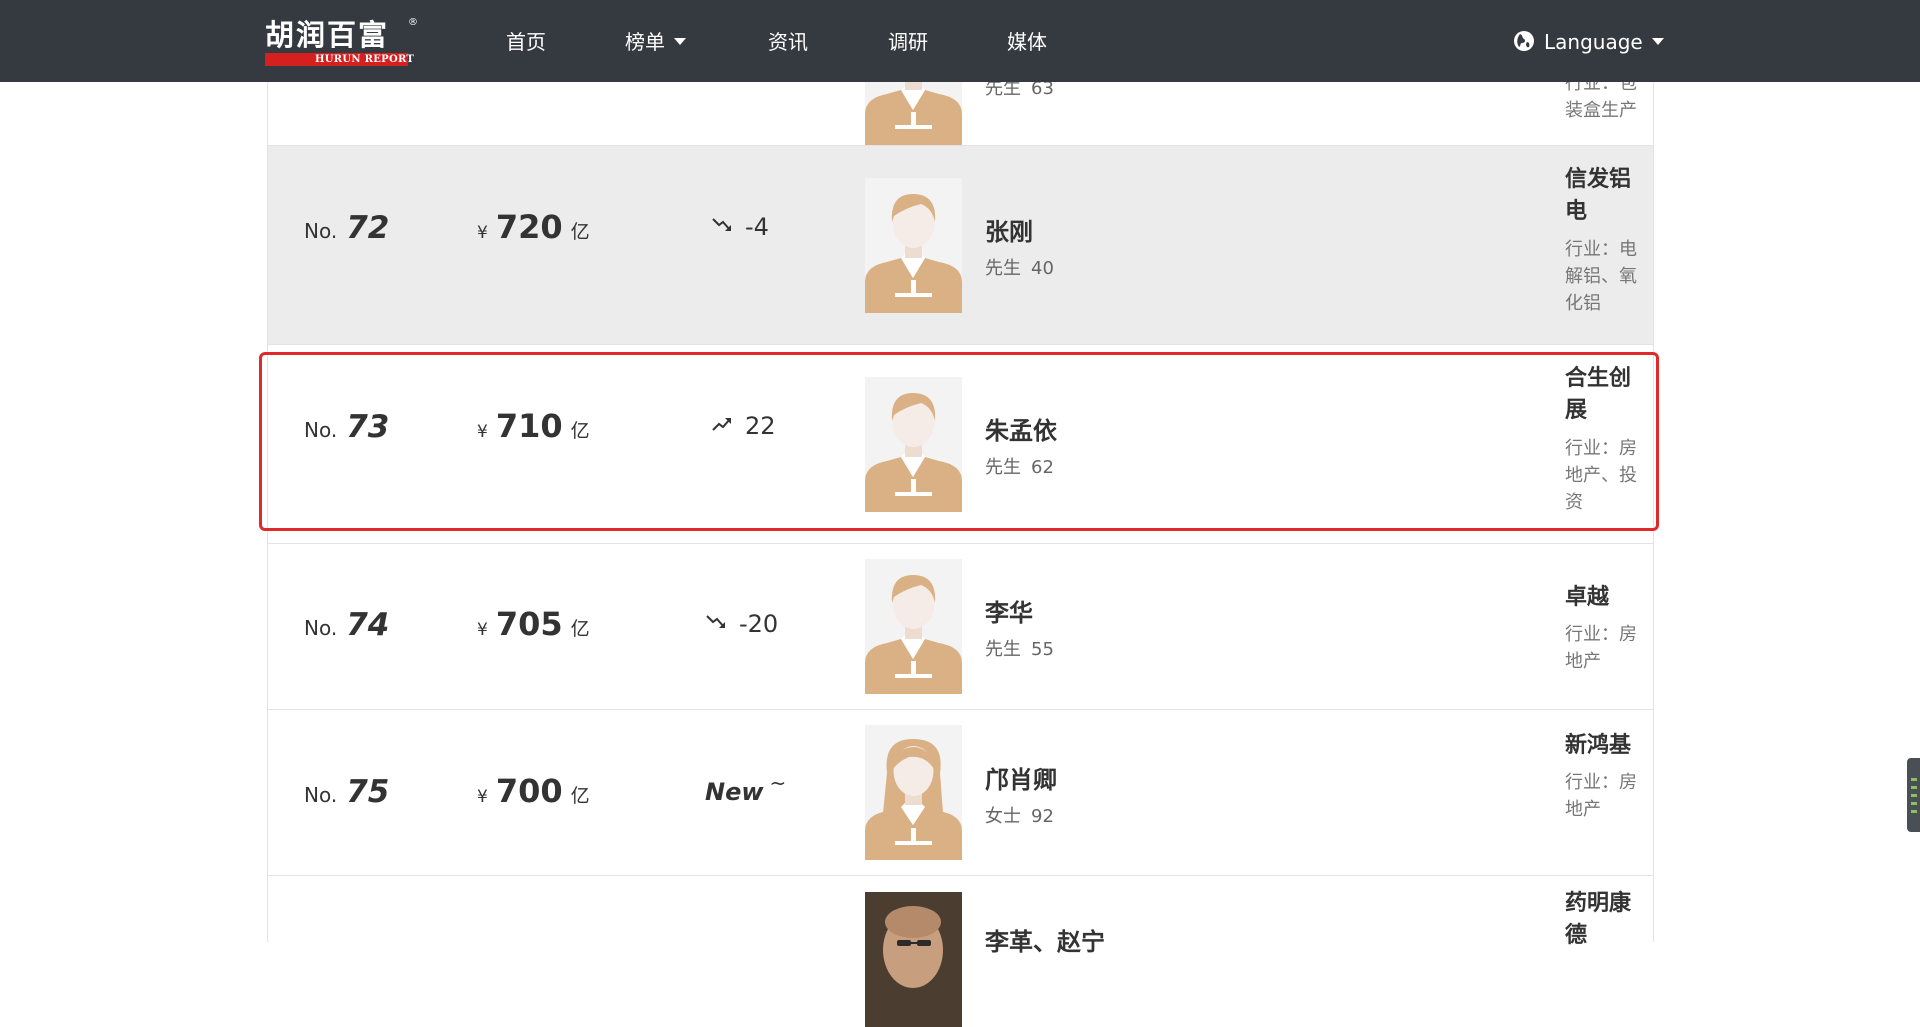  I want to click on rank: No. 74, so click(346, 625).